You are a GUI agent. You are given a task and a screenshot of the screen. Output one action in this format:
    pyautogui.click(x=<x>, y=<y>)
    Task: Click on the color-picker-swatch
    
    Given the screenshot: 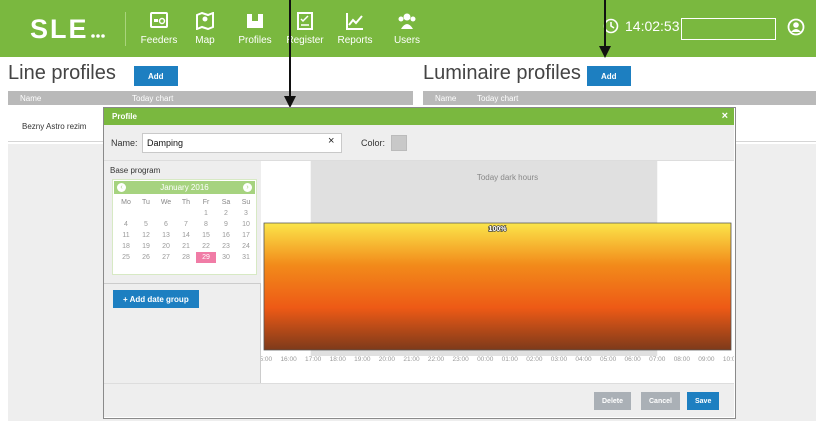 What is the action you would take?
    pyautogui.click(x=399, y=143)
    